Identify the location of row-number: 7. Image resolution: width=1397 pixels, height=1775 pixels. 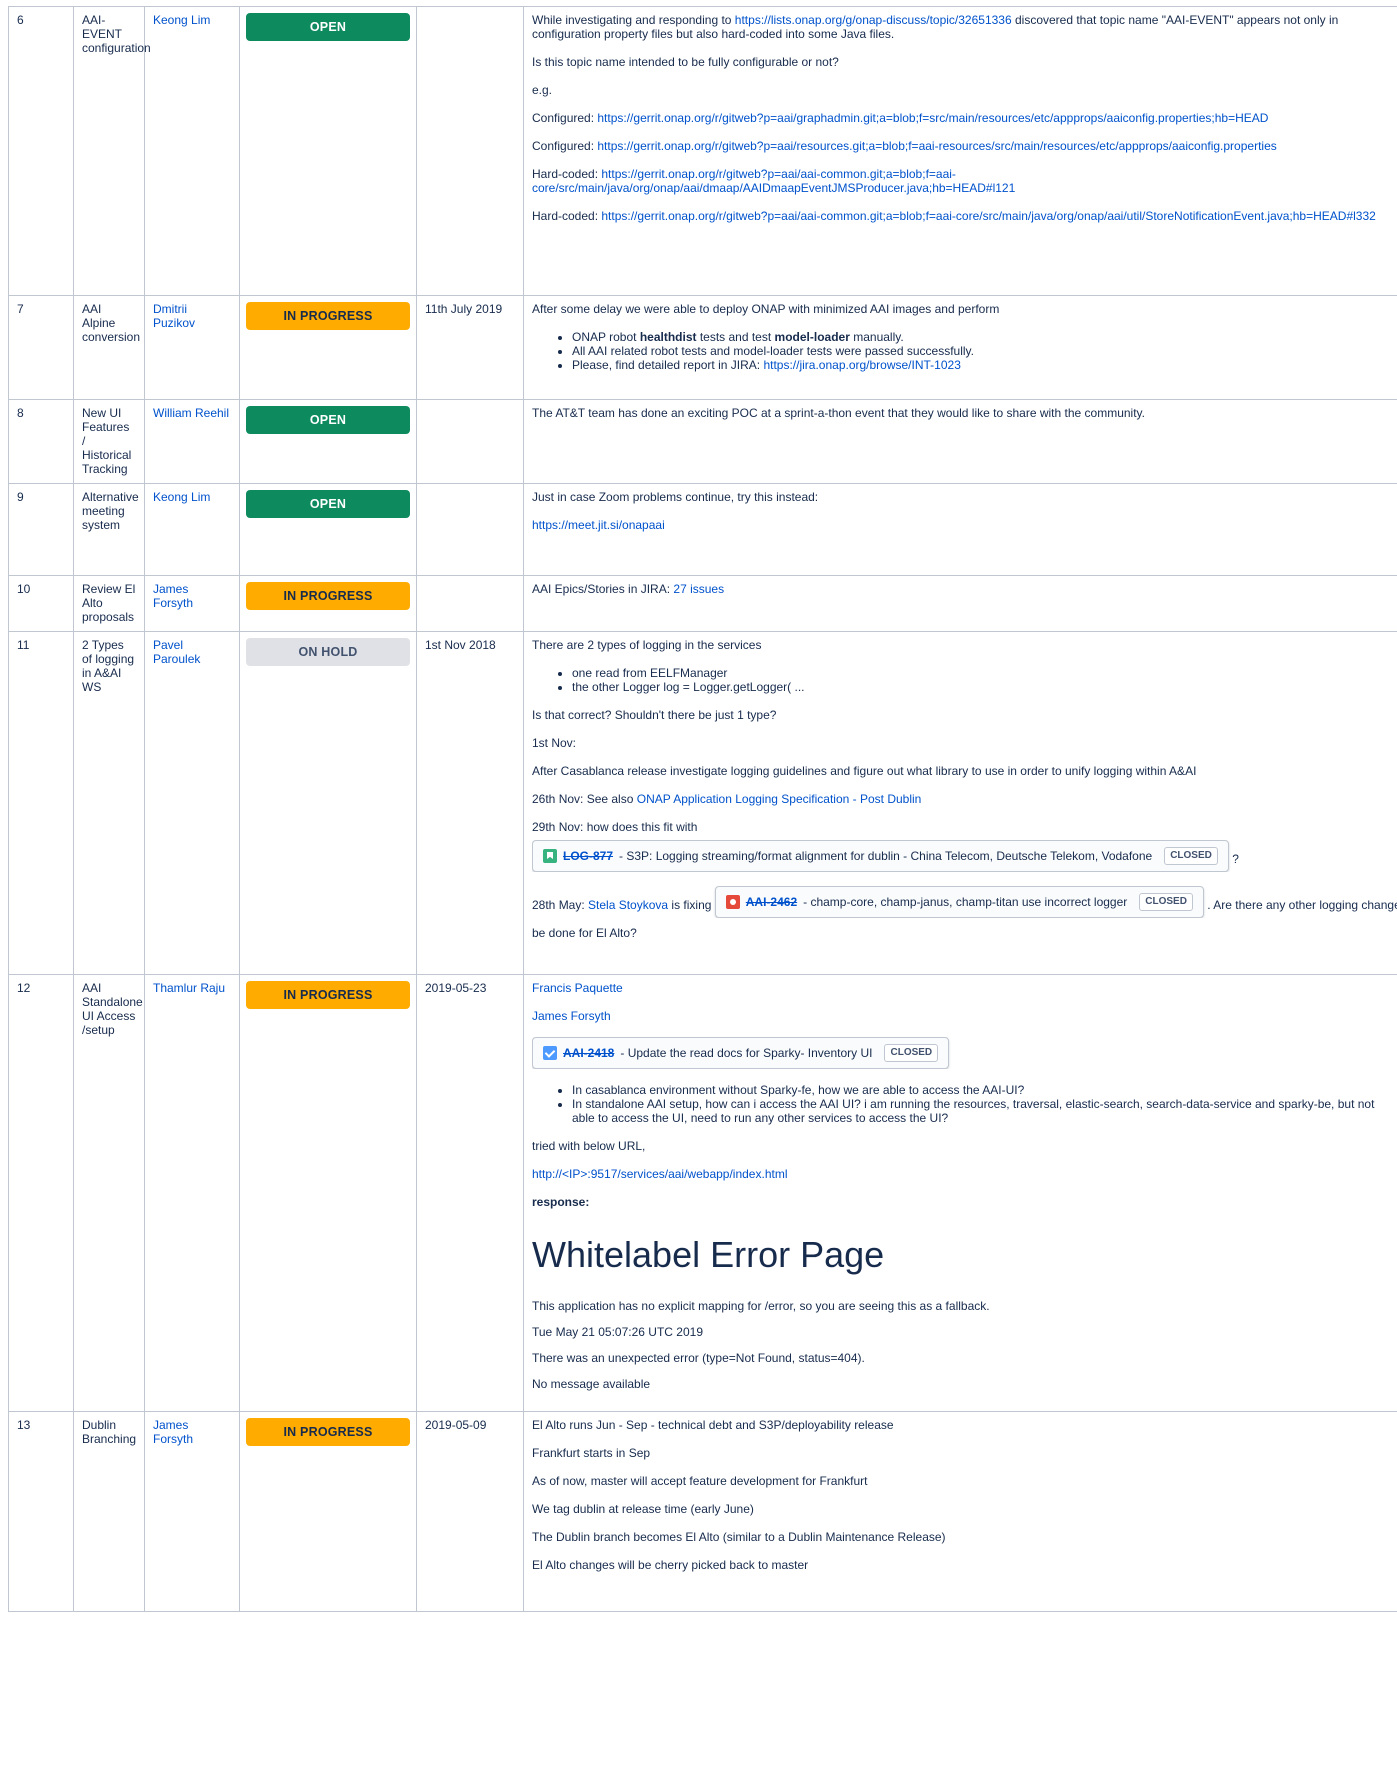
(41, 347).